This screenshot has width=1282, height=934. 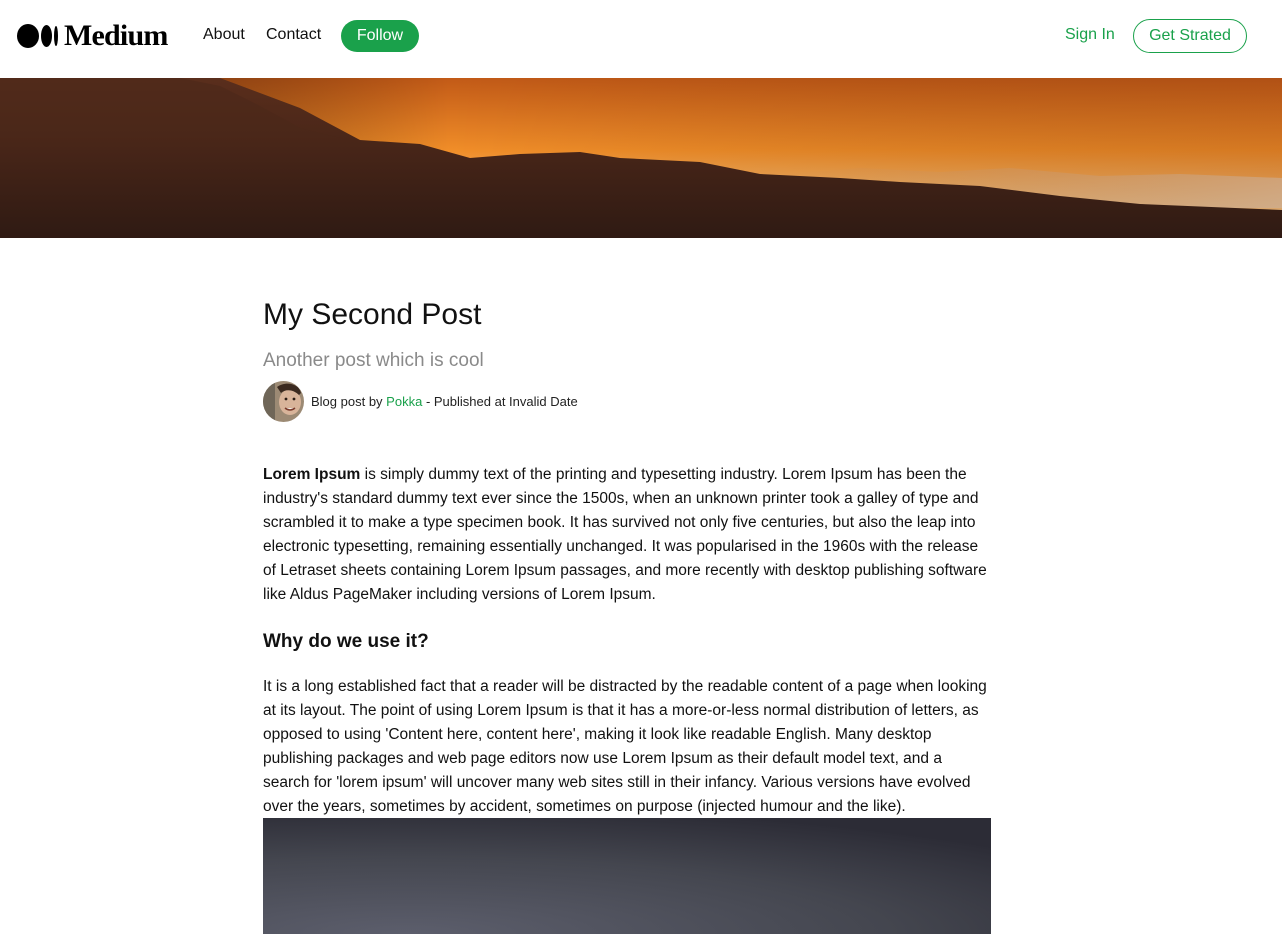 What do you see at coordinates (1090, 35) in the screenshot?
I see `sign-in-link: Sign In` at bounding box center [1090, 35].